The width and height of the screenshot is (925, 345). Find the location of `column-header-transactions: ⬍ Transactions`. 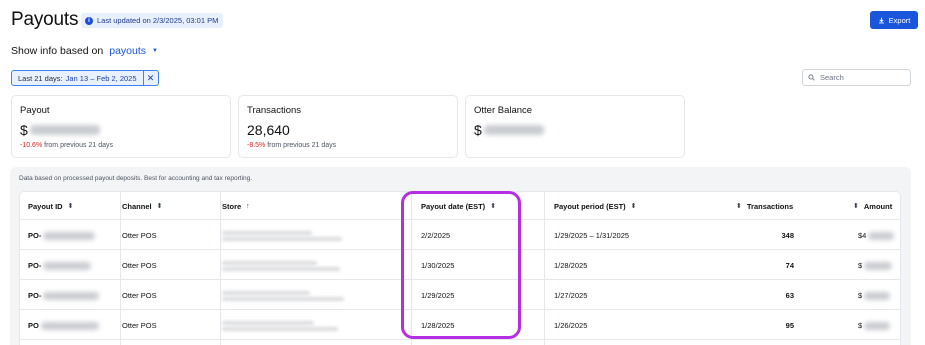

column-header-transactions: ⬍ Transactions is located at coordinates (764, 206).